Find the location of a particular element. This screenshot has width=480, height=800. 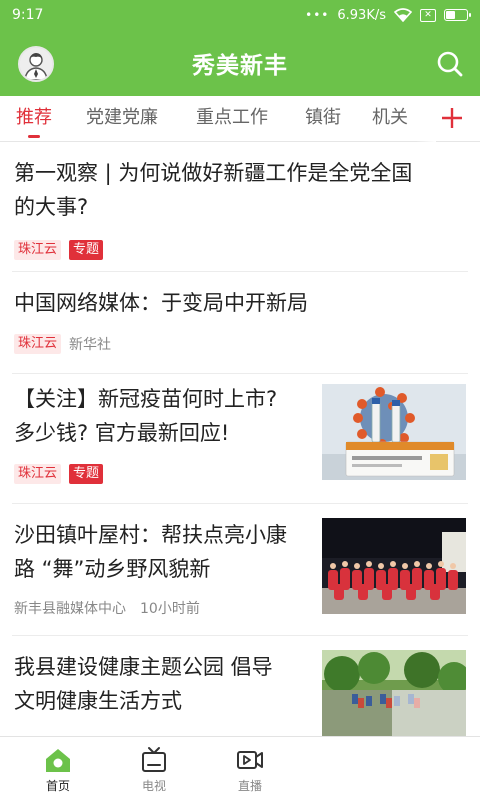

dance-group-image is located at coordinates (394, 566).